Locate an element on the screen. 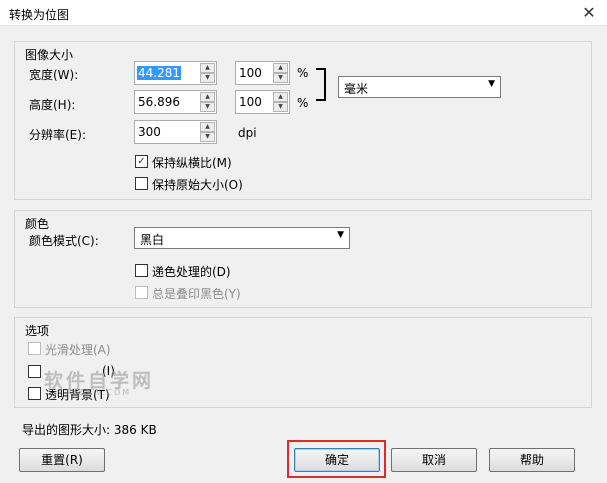 Image resolution: width=607 pixels, height=483 pixels. cancel-button: 取消 is located at coordinates (434, 460).